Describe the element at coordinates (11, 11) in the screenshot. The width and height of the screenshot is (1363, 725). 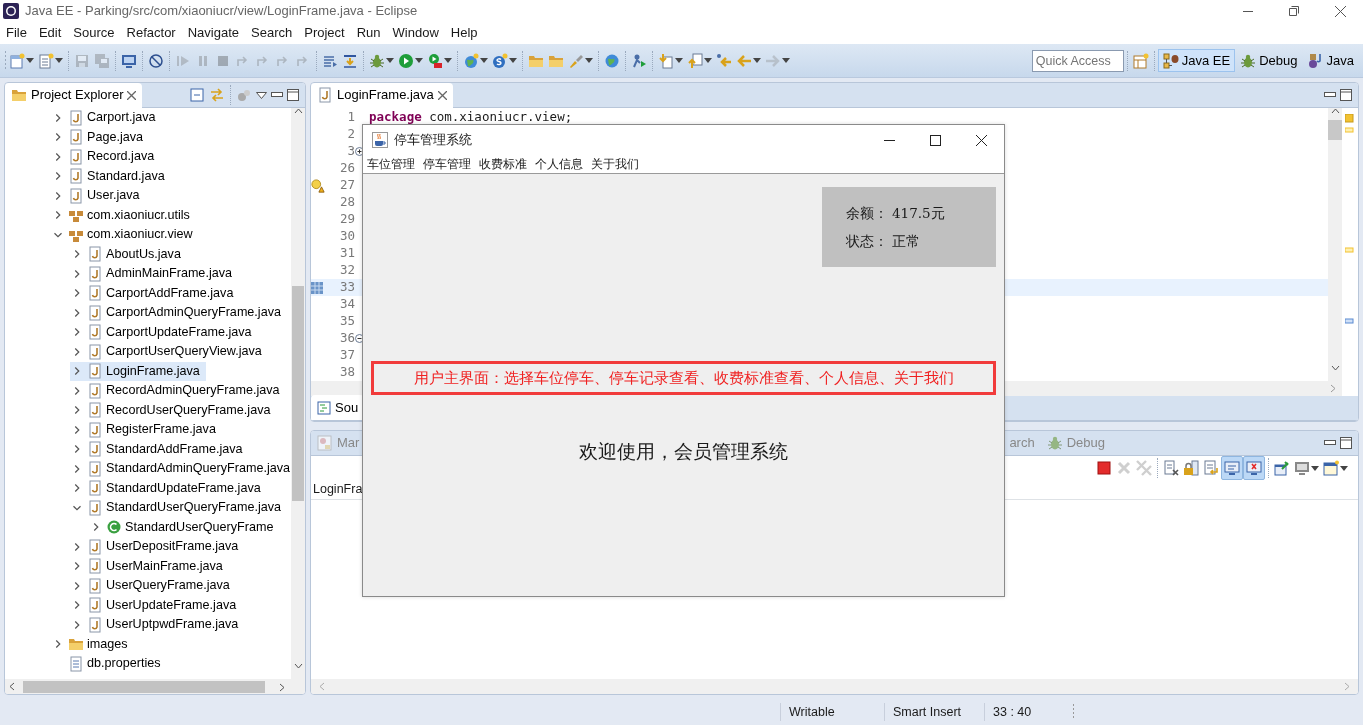
I see `eclipse-logo-icon` at that location.